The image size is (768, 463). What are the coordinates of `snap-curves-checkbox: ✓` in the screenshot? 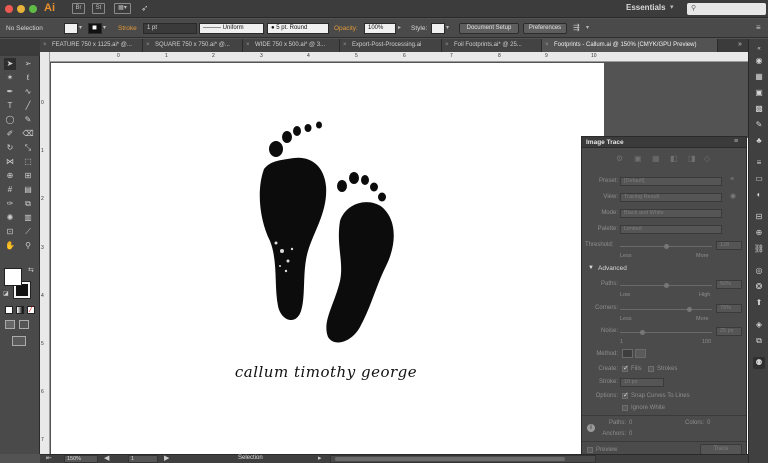 It's located at (625, 395).